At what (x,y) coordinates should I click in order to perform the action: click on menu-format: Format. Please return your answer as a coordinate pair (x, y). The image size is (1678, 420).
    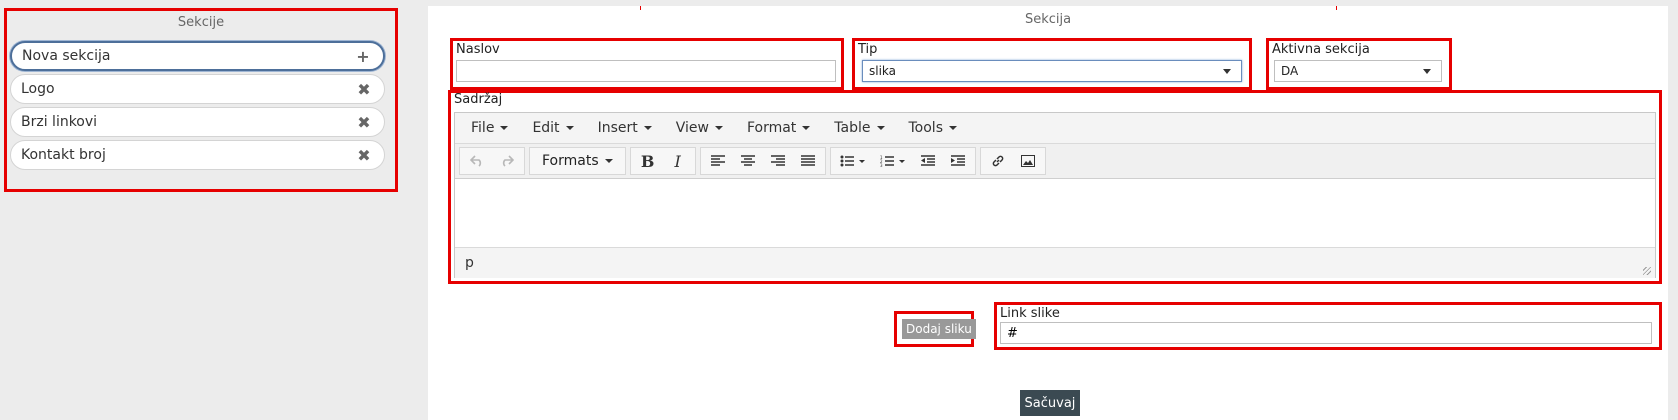
    Looking at the image, I should click on (778, 128).